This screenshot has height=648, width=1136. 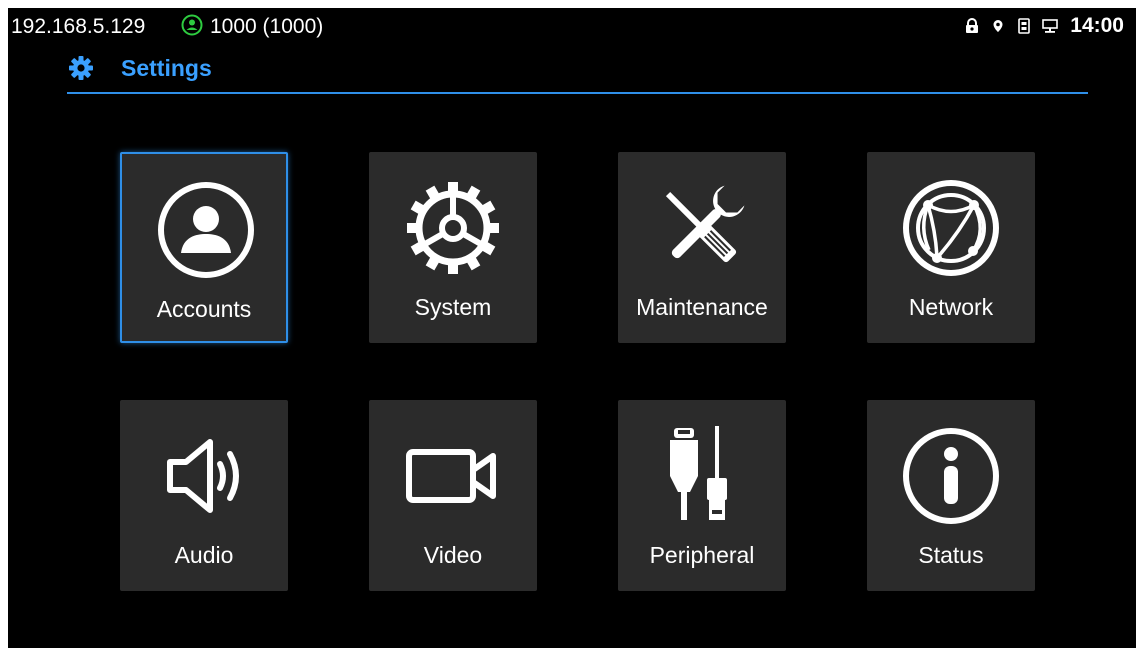 I want to click on tile-label: Maintenance, so click(x=702, y=307).